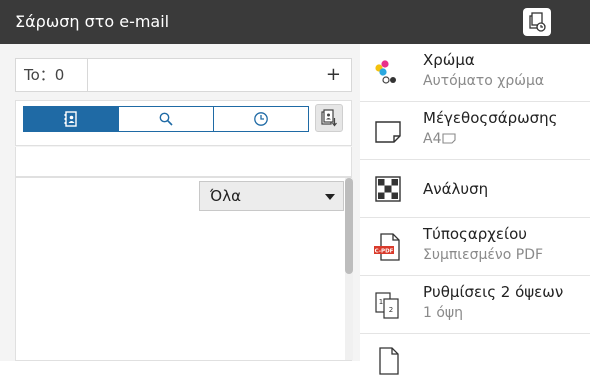 This screenshot has width=590, height=392. I want to click on resolution-icon, so click(388, 189).